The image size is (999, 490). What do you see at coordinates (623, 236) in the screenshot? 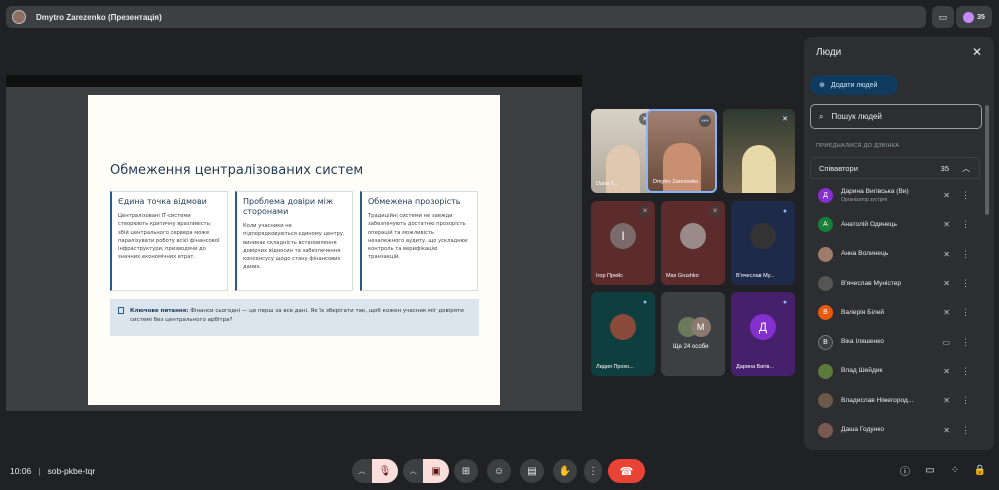
I see `participant-avatar: І` at bounding box center [623, 236].